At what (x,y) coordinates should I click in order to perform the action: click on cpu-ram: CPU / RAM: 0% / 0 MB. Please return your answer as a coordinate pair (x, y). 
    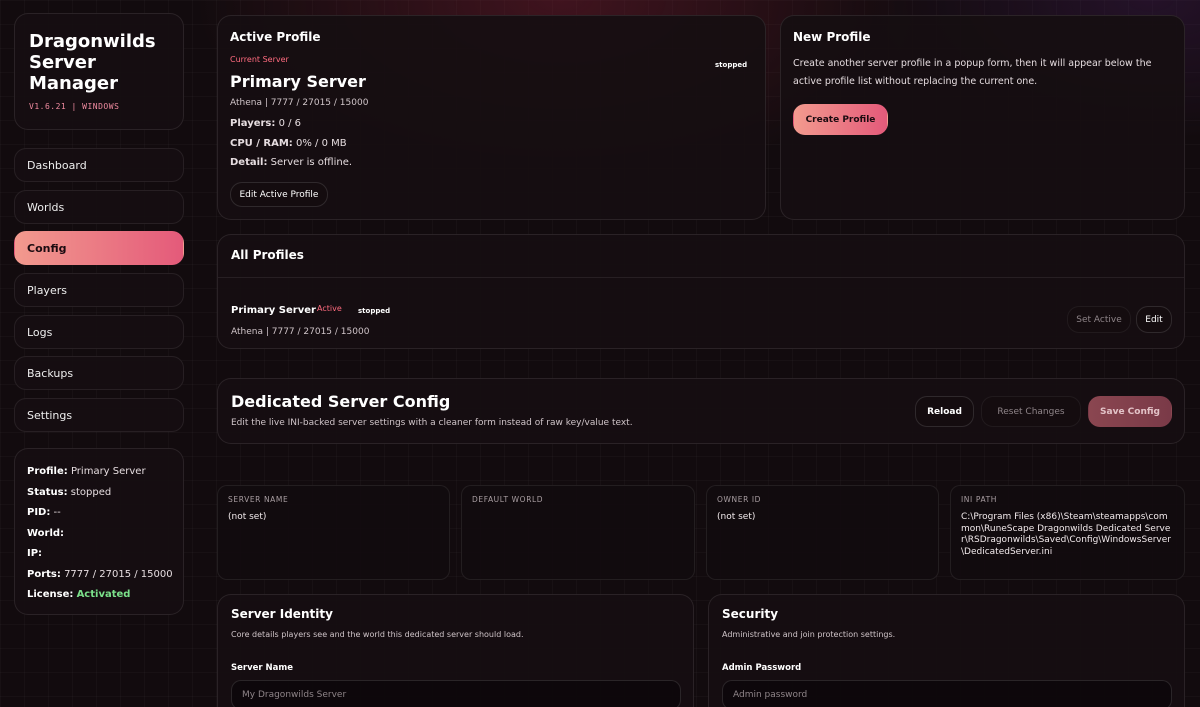
    Looking at the image, I should click on (288, 143).